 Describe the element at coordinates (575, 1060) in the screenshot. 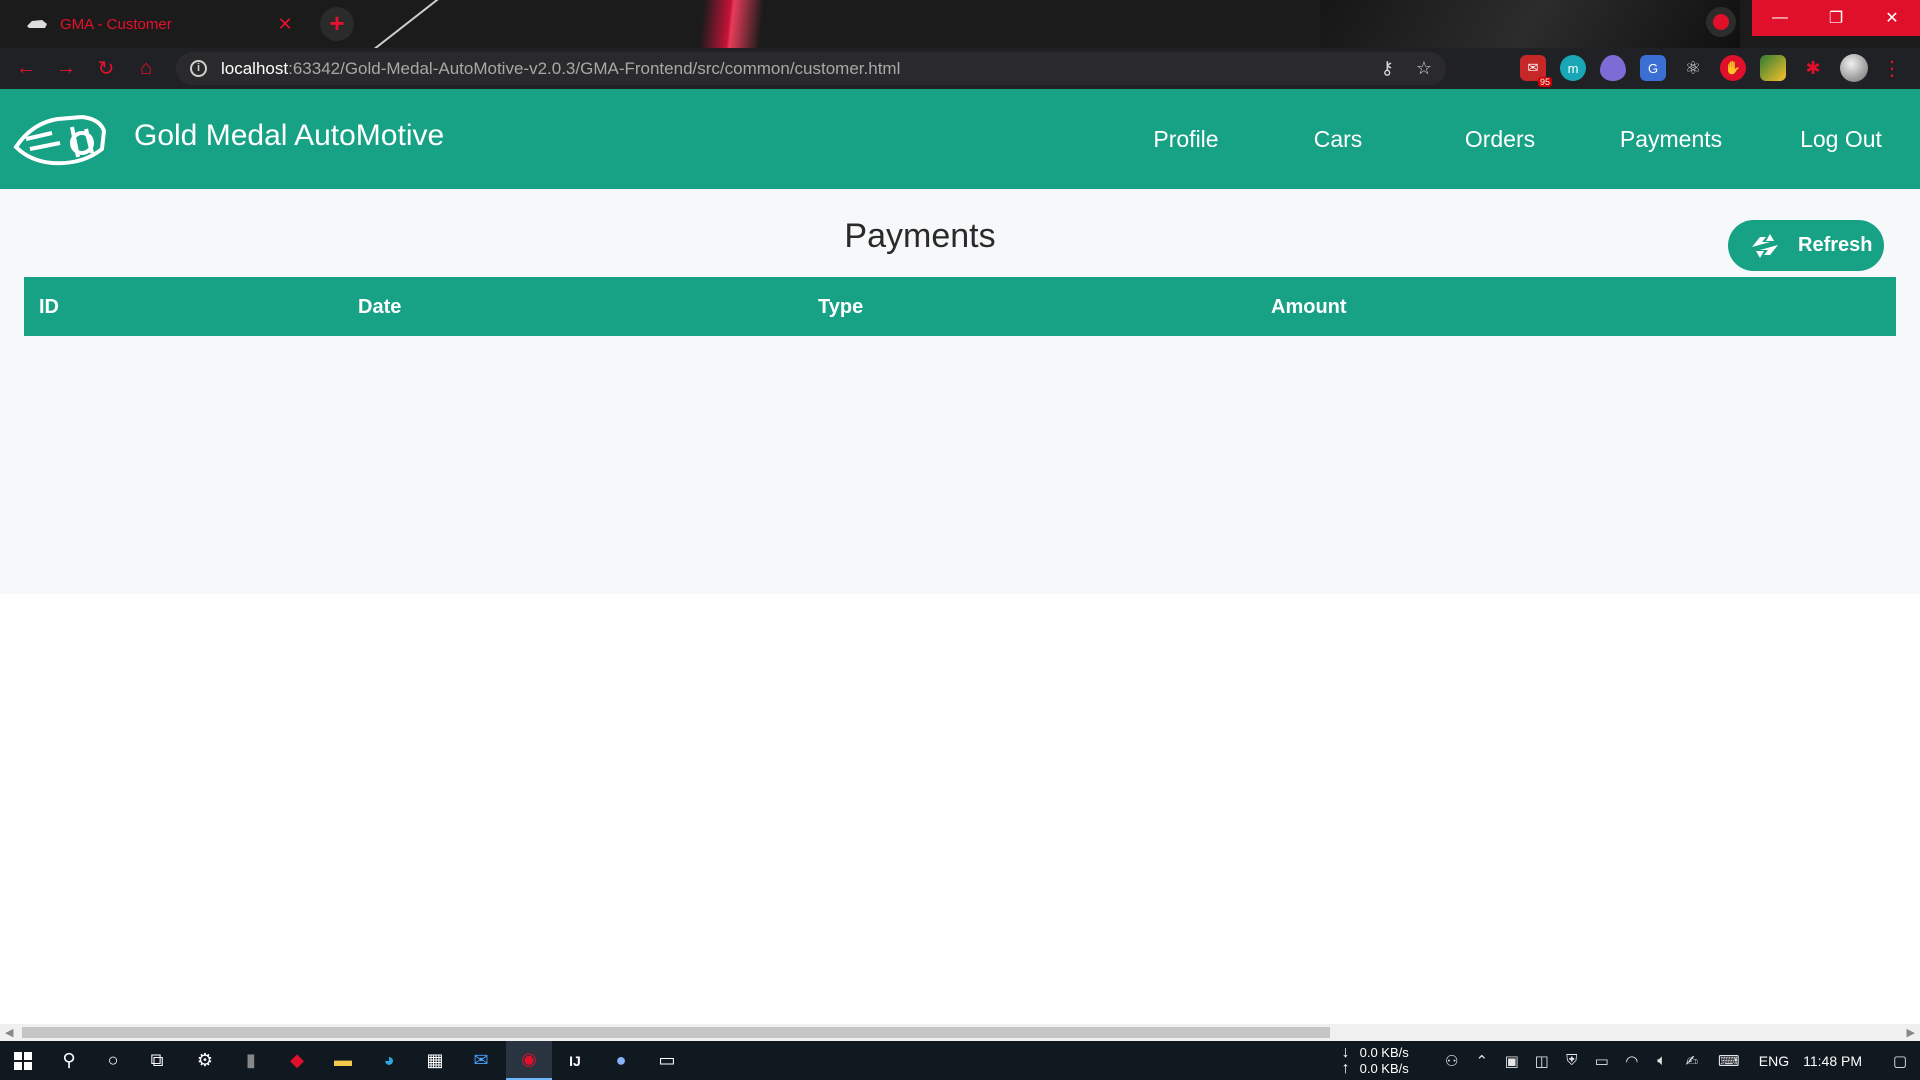

I see `intellij-icon: IJ` at that location.